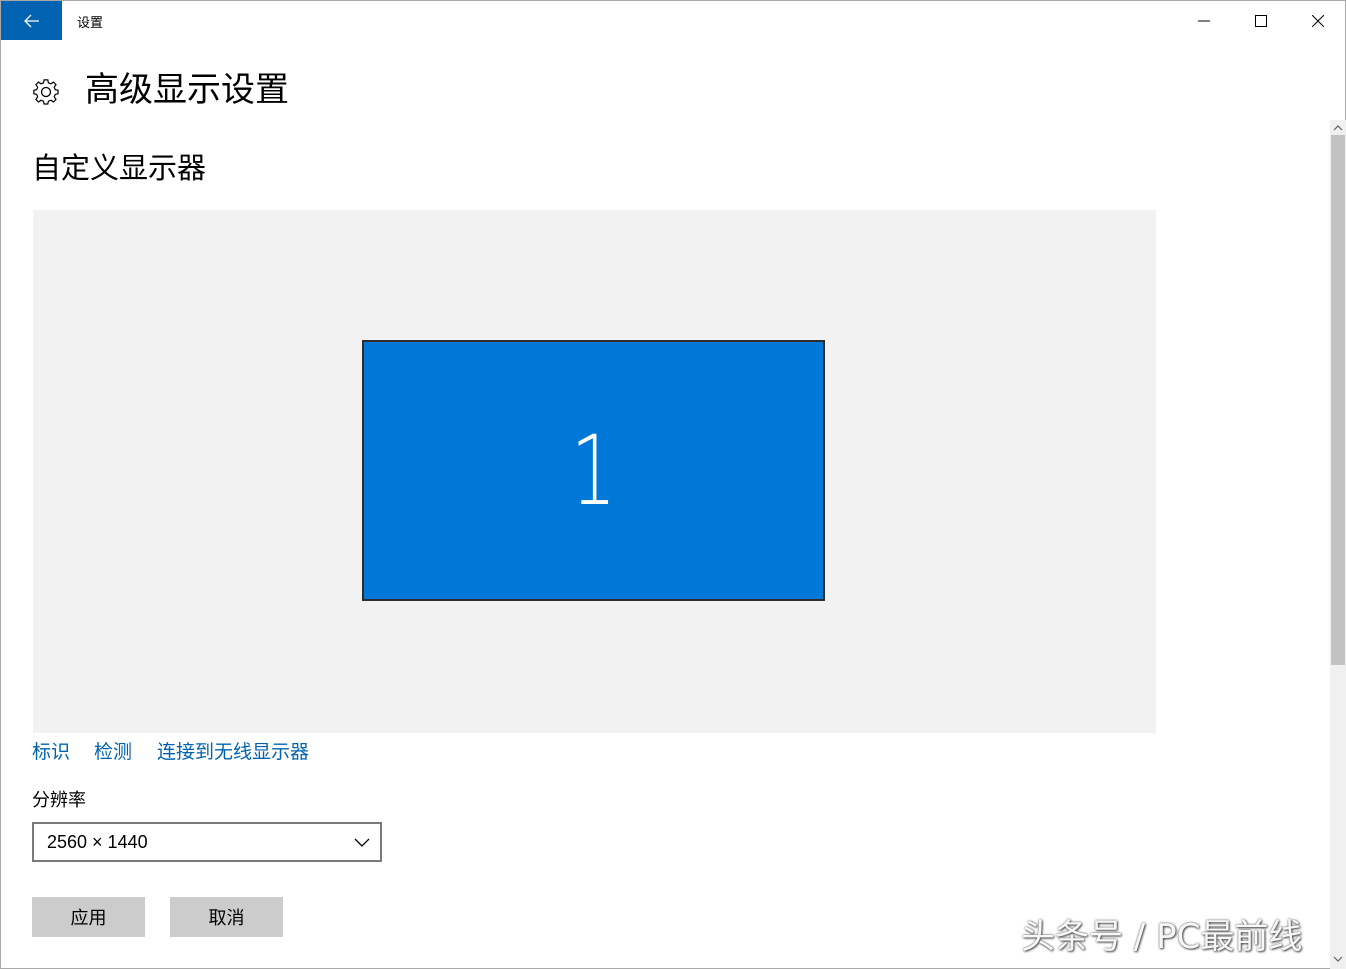 The height and width of the screenshot is (969, 1346). I want to click on monitor-number: 1, so click(593, 470).